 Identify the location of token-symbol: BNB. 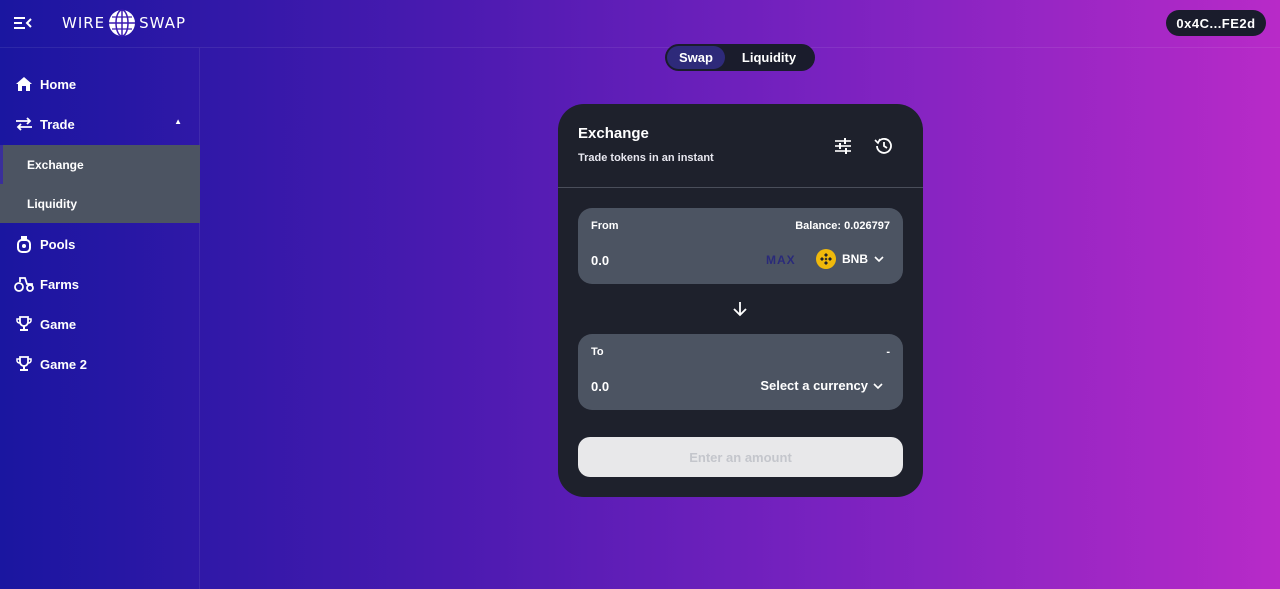
(855, 259).